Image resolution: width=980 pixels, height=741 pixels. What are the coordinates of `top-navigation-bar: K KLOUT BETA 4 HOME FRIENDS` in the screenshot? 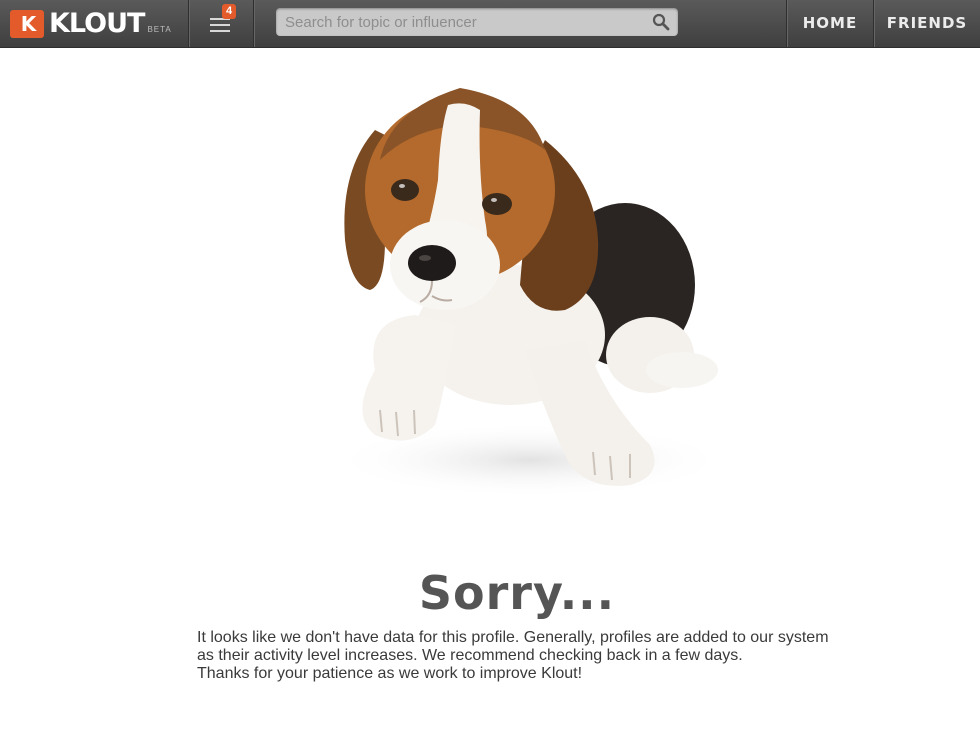 It's located at (490, 24).